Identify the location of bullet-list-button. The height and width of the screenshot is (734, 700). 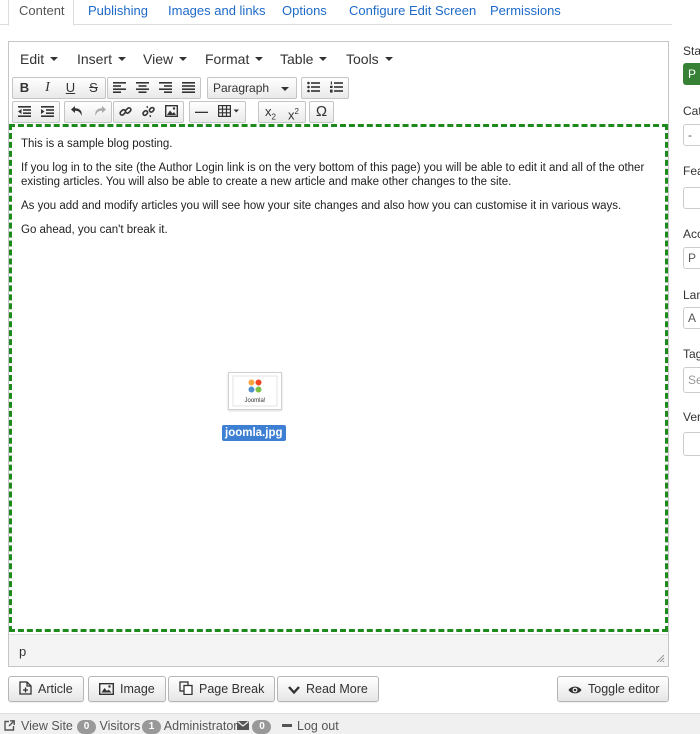
(313, 88).